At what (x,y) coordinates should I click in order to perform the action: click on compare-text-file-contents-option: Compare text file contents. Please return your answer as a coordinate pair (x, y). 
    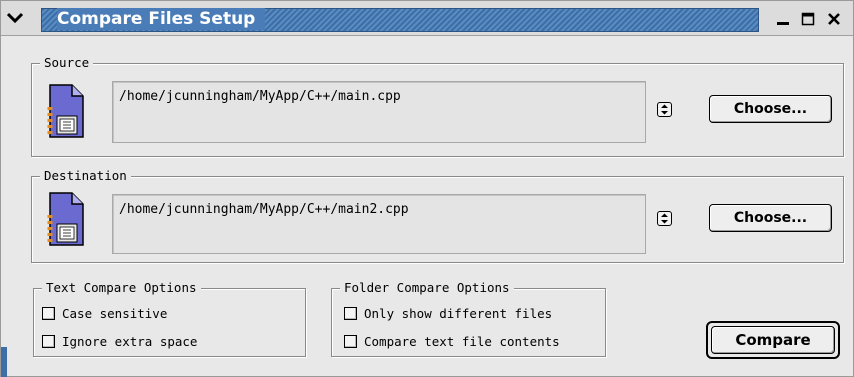
    Looking at the image, I should click on (452, 341).